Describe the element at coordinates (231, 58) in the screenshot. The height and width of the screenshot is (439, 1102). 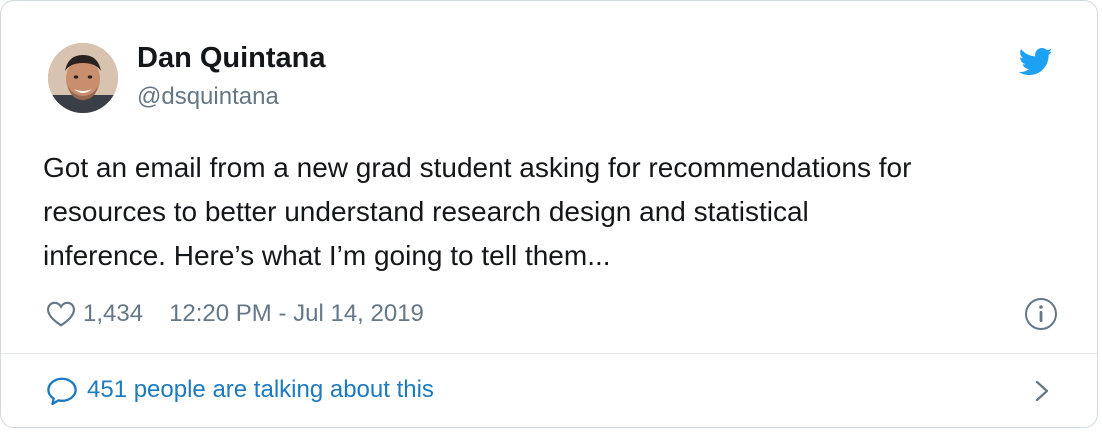
I see `author-name: Dan Quintana` at that location.